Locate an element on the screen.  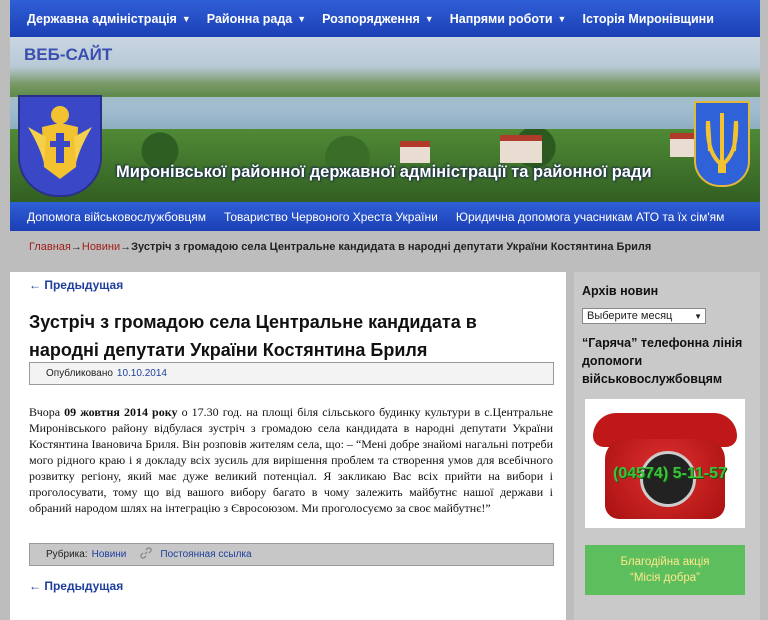
subnav-item-red-cross: Товариство Червоного Хреста України is located at coordinates (331, 217).